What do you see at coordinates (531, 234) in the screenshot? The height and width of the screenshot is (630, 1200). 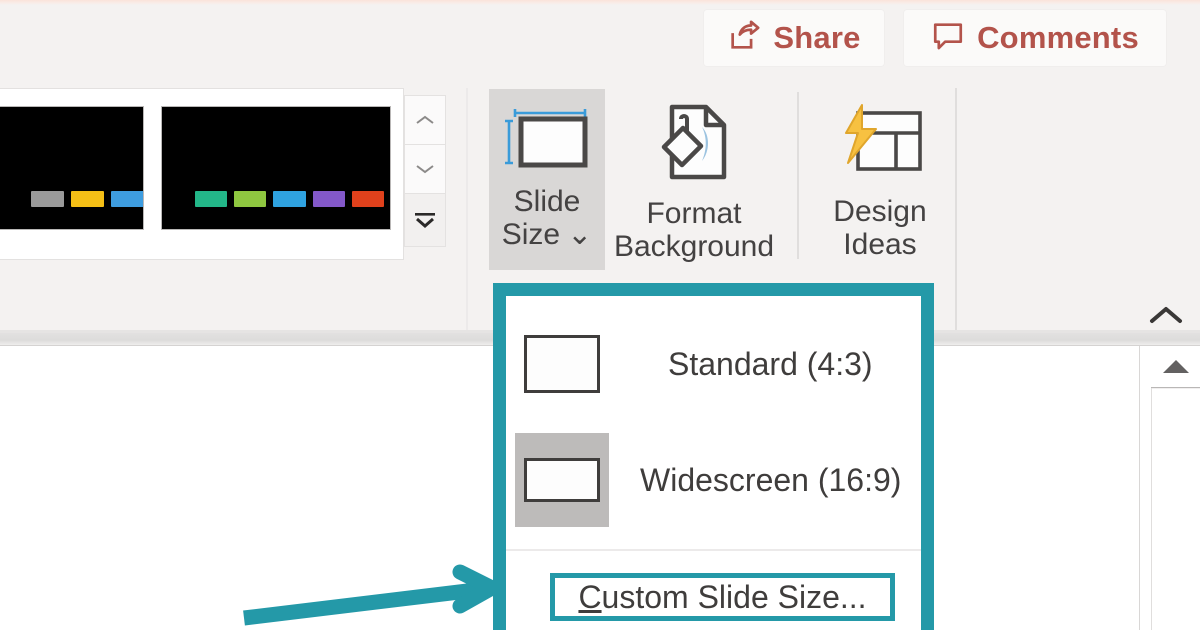 I see `slide-size-label-line2-text: Size` at bounding box center [531, 234].